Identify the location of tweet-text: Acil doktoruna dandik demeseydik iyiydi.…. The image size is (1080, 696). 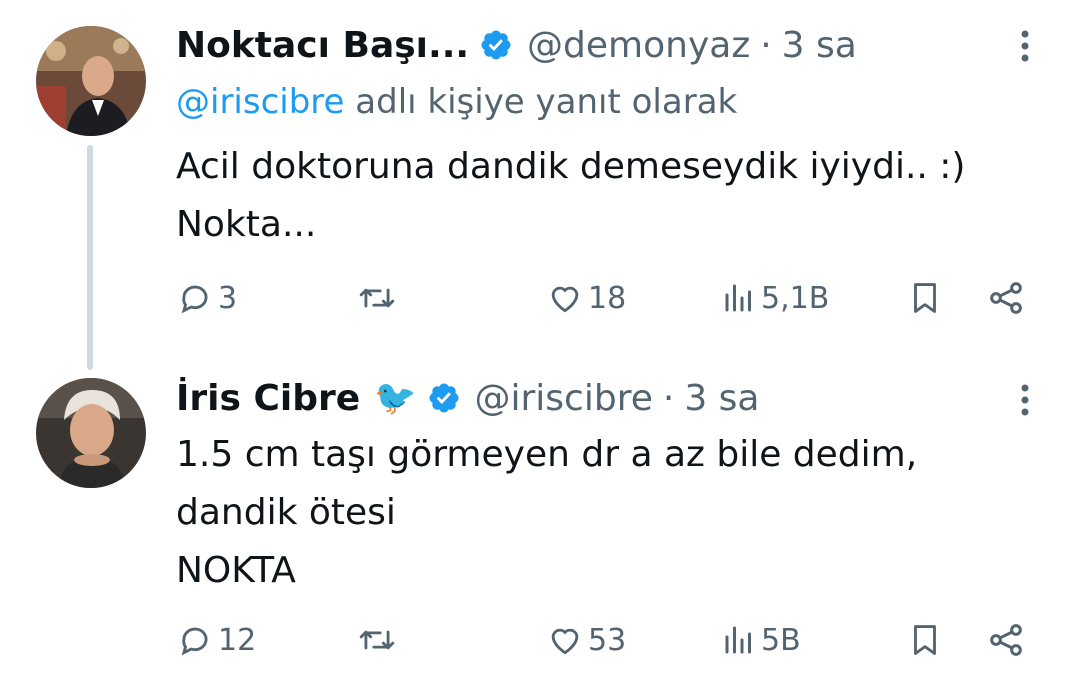
(570, 196).